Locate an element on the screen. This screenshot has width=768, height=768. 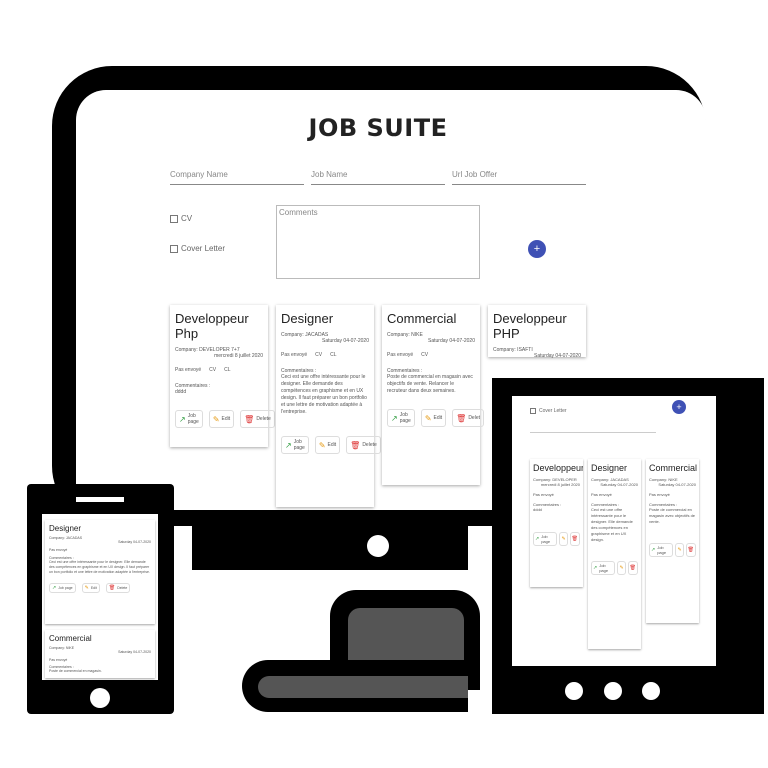
company-name-input: Company Name is located at coordinates (237, 177).